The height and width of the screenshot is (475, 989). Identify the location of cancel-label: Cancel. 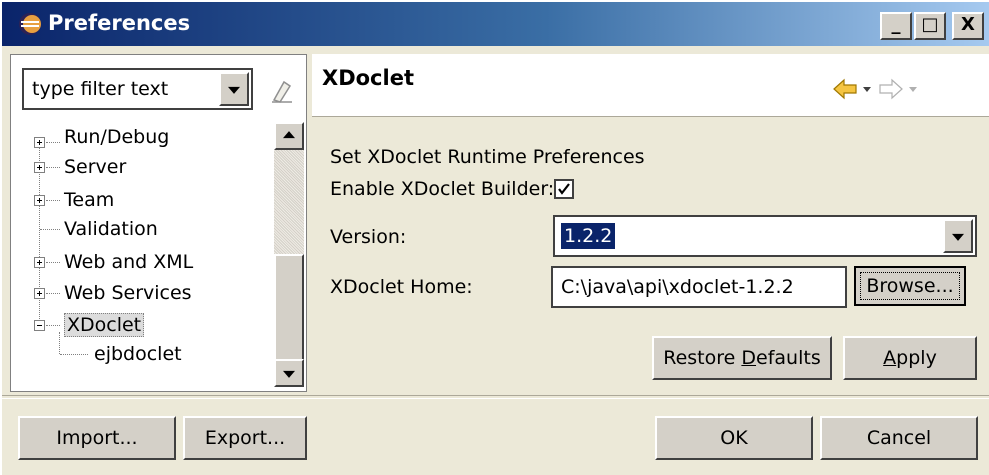
(899, 438).